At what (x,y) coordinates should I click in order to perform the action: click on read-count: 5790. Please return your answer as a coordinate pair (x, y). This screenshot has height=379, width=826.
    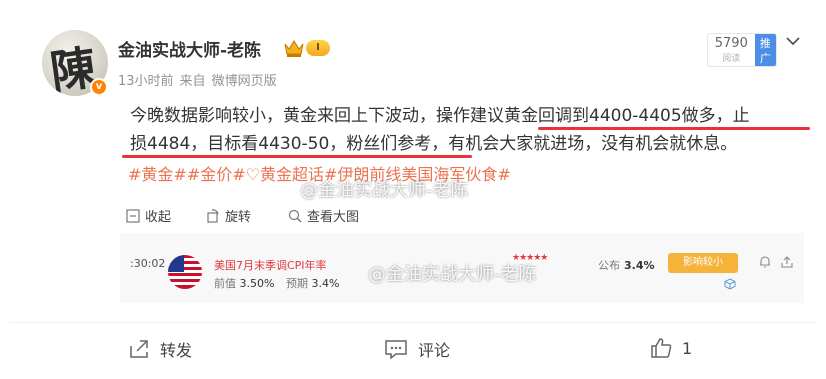
    Looking at the image, I should click on (731, 43).